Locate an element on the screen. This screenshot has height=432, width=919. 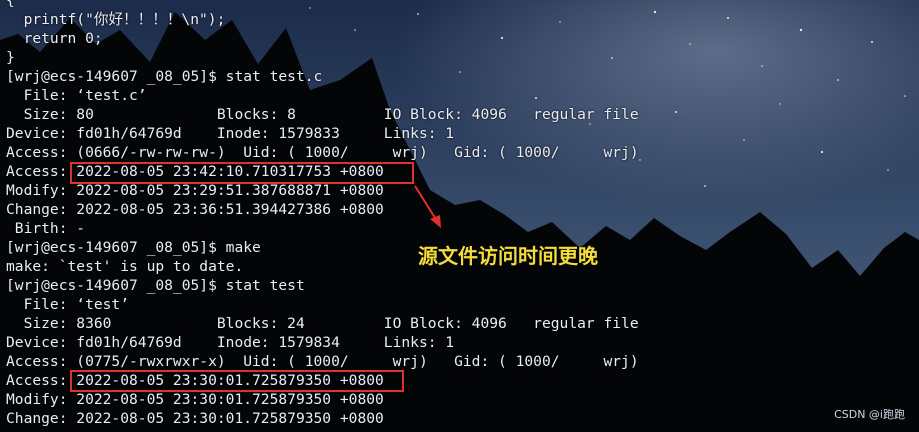
watermark: CSDN @i跑跑 is located at coordinates (869, 414).